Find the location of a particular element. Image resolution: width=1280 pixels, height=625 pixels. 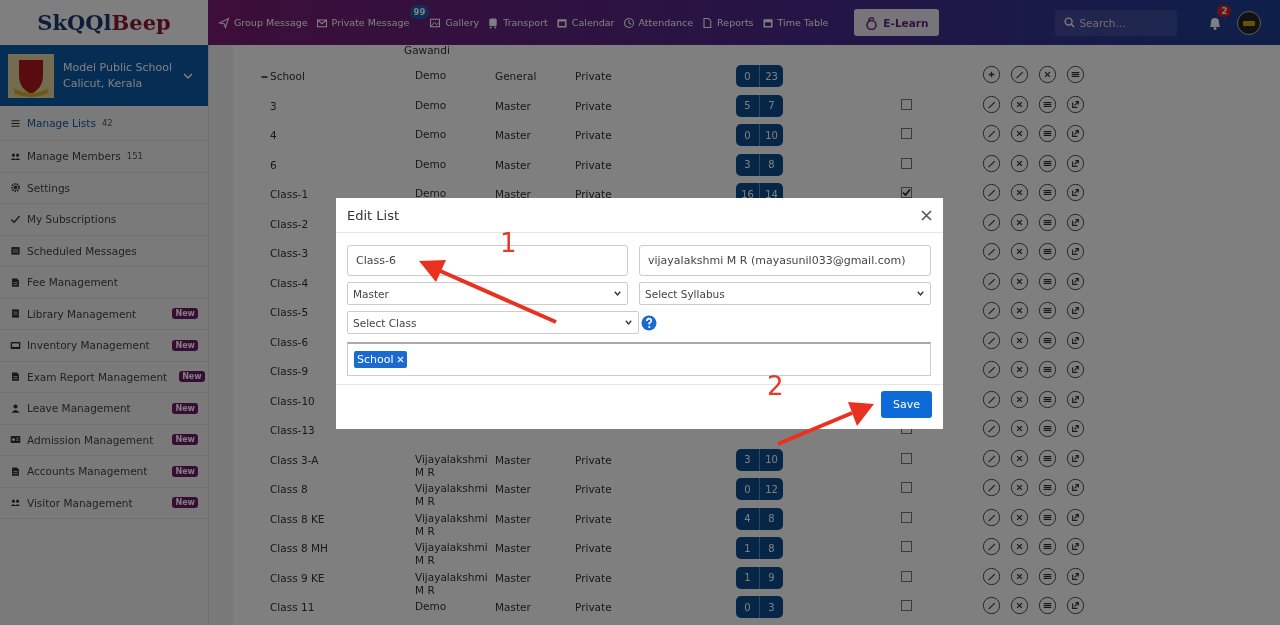

menu-item: Manage Lists 42 is located at coordinates (104, 123).